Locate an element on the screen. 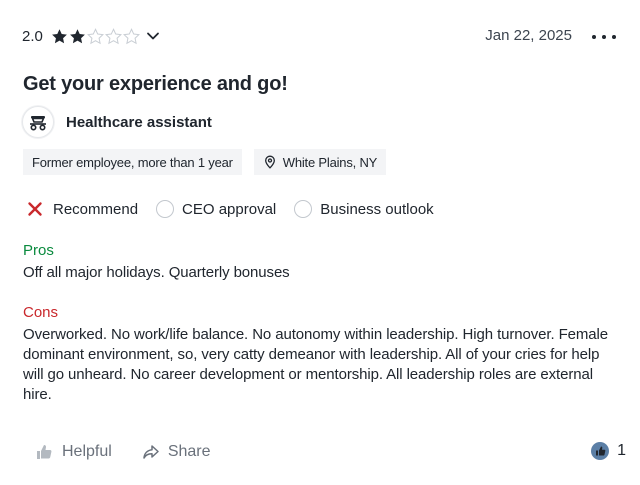 Image resolution: width=640 pixels, height=485 pixels. reaction-count: 1 is located at coordinates (608, 451).